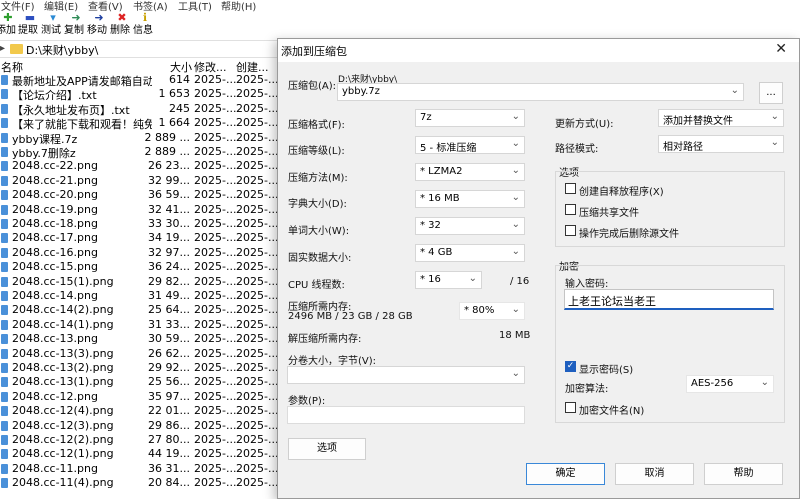 The width and height of the screenshot is (800, 499). I want to click on ok-button: 确定, so click(565, 474).